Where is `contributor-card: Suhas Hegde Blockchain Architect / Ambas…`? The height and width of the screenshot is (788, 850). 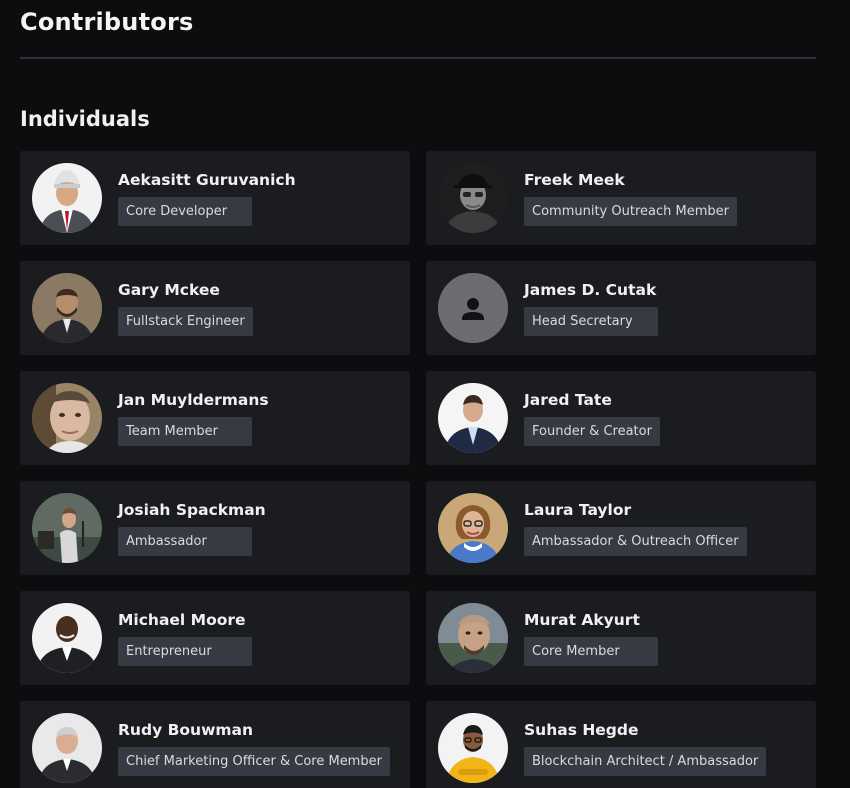 contributor-card: Suhas Hegde Blockchain Architect / Ambas… is located at coordinates (621, 744).